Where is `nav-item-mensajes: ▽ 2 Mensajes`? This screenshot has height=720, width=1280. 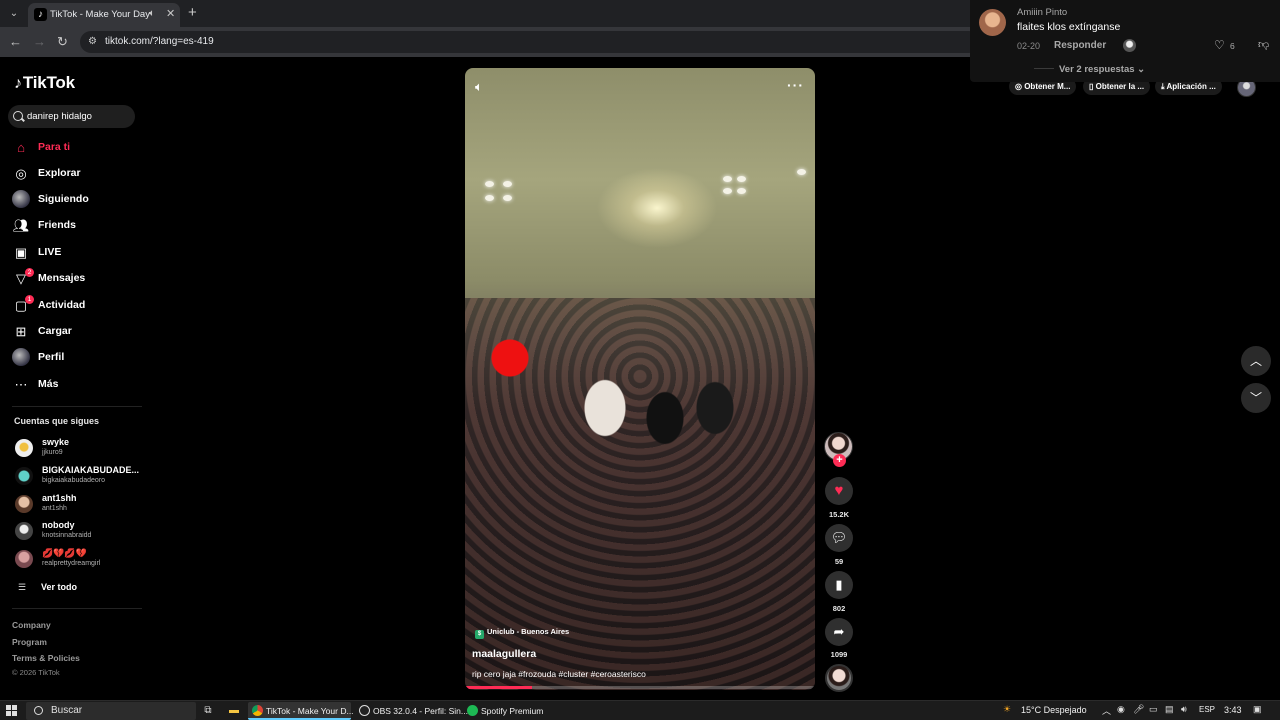
nav-item-mensajes: ▽ 2 Mensajes is located at coordinates (77, 279).